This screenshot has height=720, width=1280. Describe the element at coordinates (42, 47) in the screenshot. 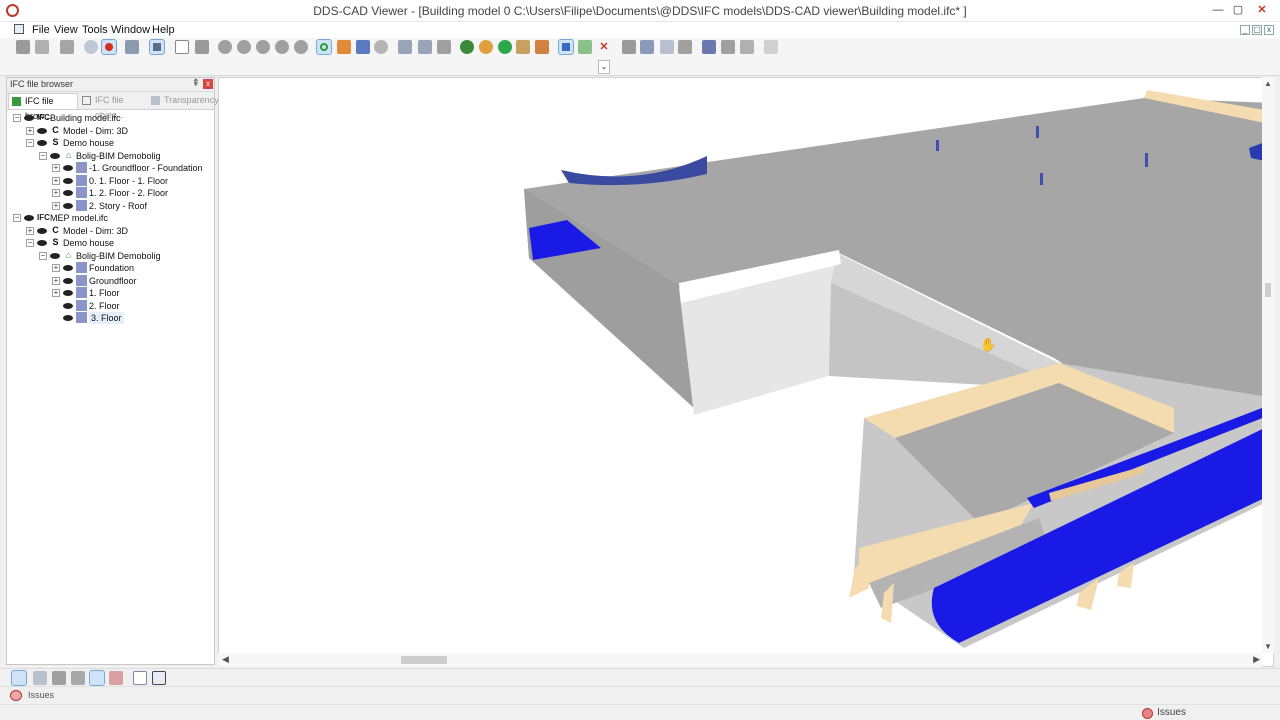

I see `save-icon` at that location.